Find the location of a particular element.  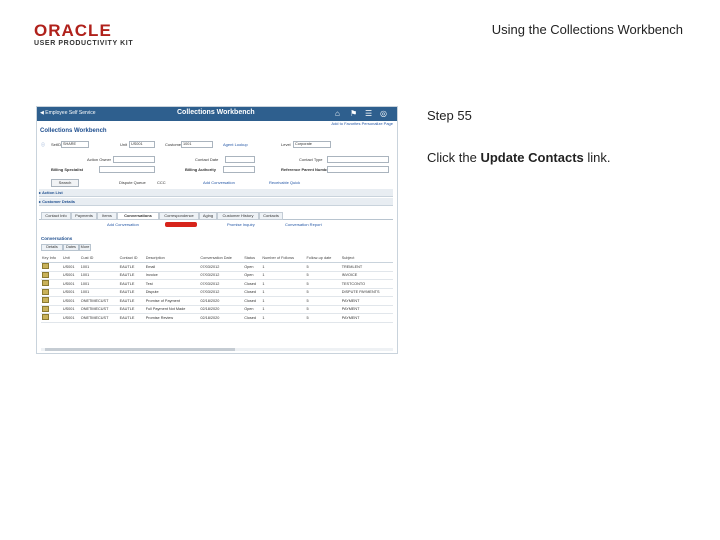

sub-header: Add to Favorites Personalize Page is located at coordinates (217, 124).